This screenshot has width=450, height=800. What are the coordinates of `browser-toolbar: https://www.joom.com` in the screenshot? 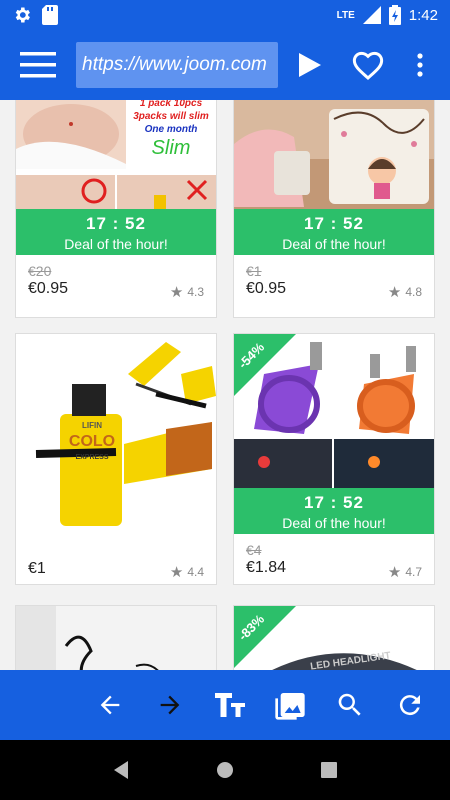 It's located at (225, 65).